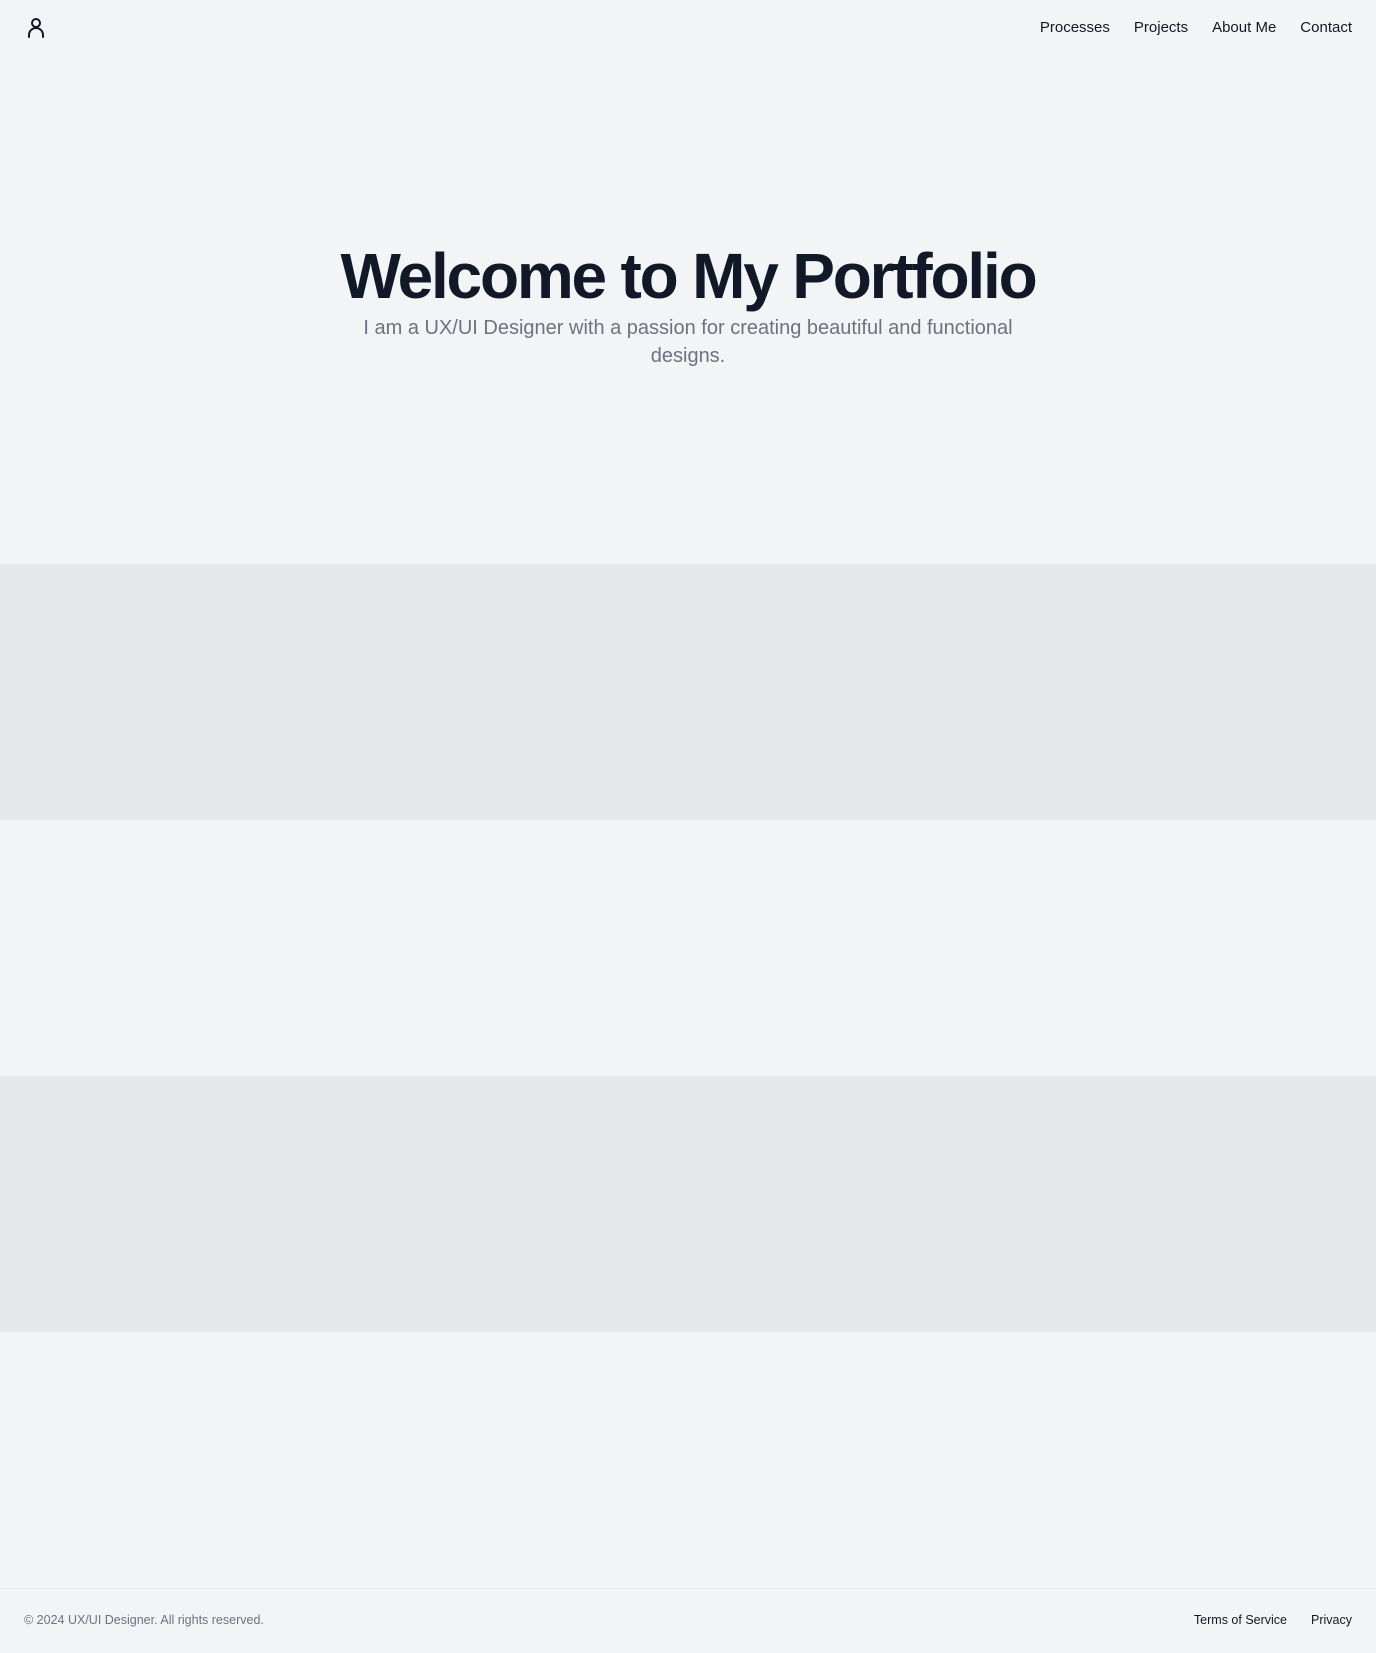 Image resolution: width=1376 pixels, height=1653 pixels. What do you see at coordinates (1326, 28) in the screenshot?
I see `nav-contact: Contact` at bounding box center [1326, 28].